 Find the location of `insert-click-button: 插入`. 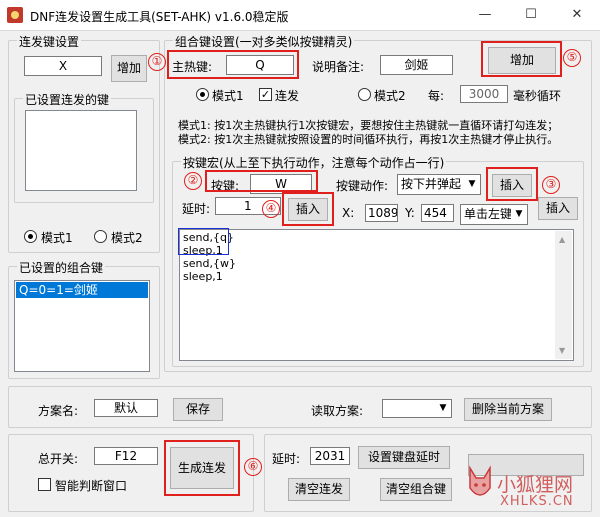

insert-click-button: 插入 is located at coordinates (558, 208).